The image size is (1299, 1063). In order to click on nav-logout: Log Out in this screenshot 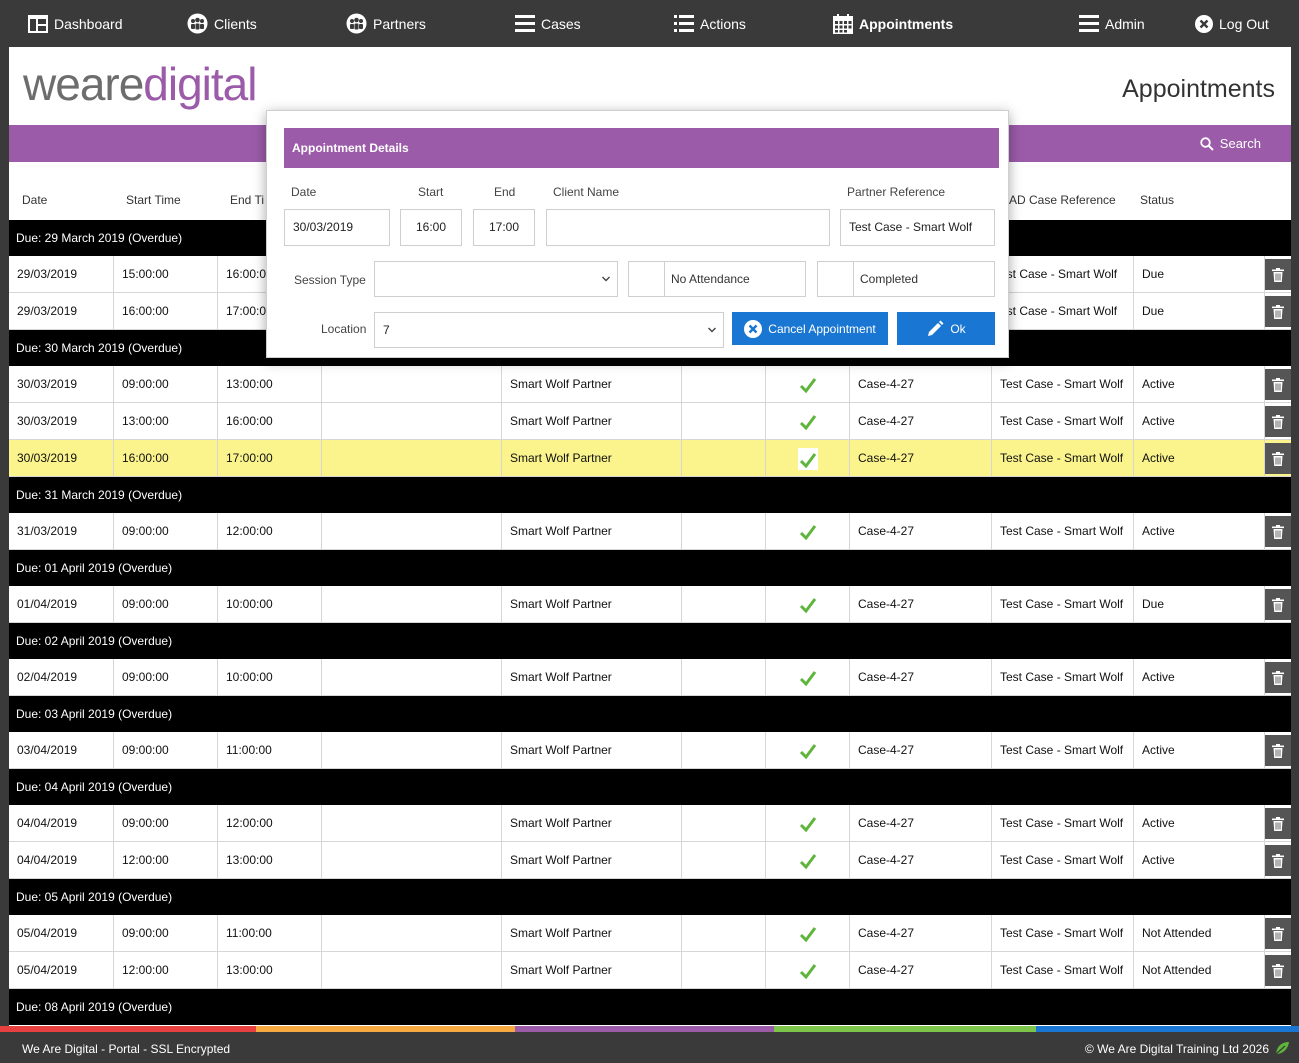, I will do `click(1232, 23)`.